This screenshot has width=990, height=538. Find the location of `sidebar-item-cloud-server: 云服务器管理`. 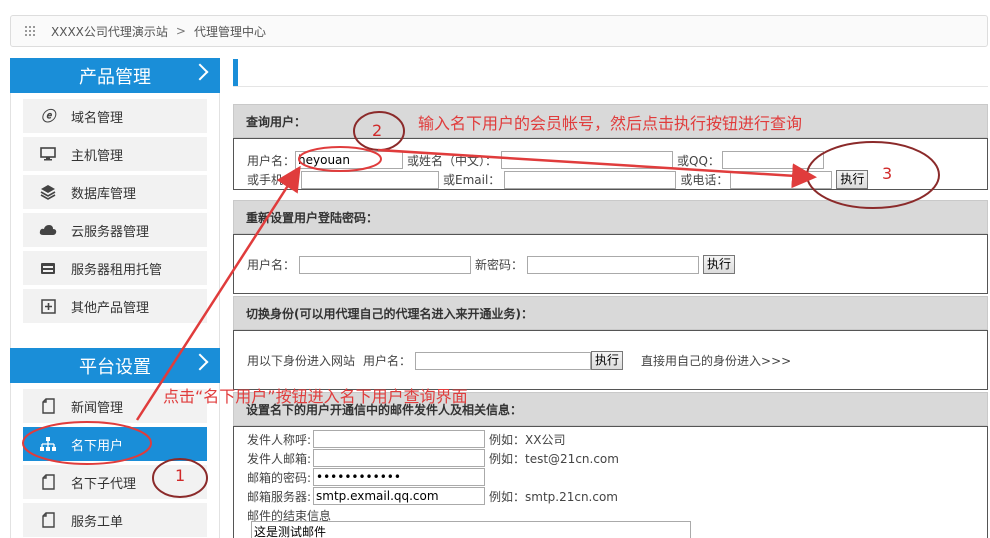

sidebar-item-cloud-server: 云服务器管理 is located at coordinates (115, 230).